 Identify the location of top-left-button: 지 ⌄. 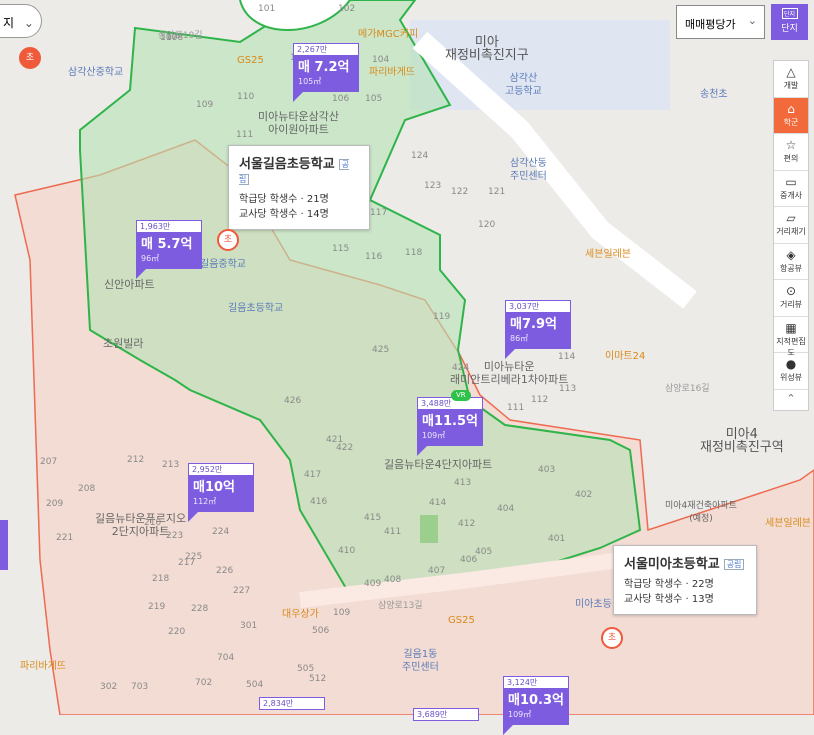
(21, 21).